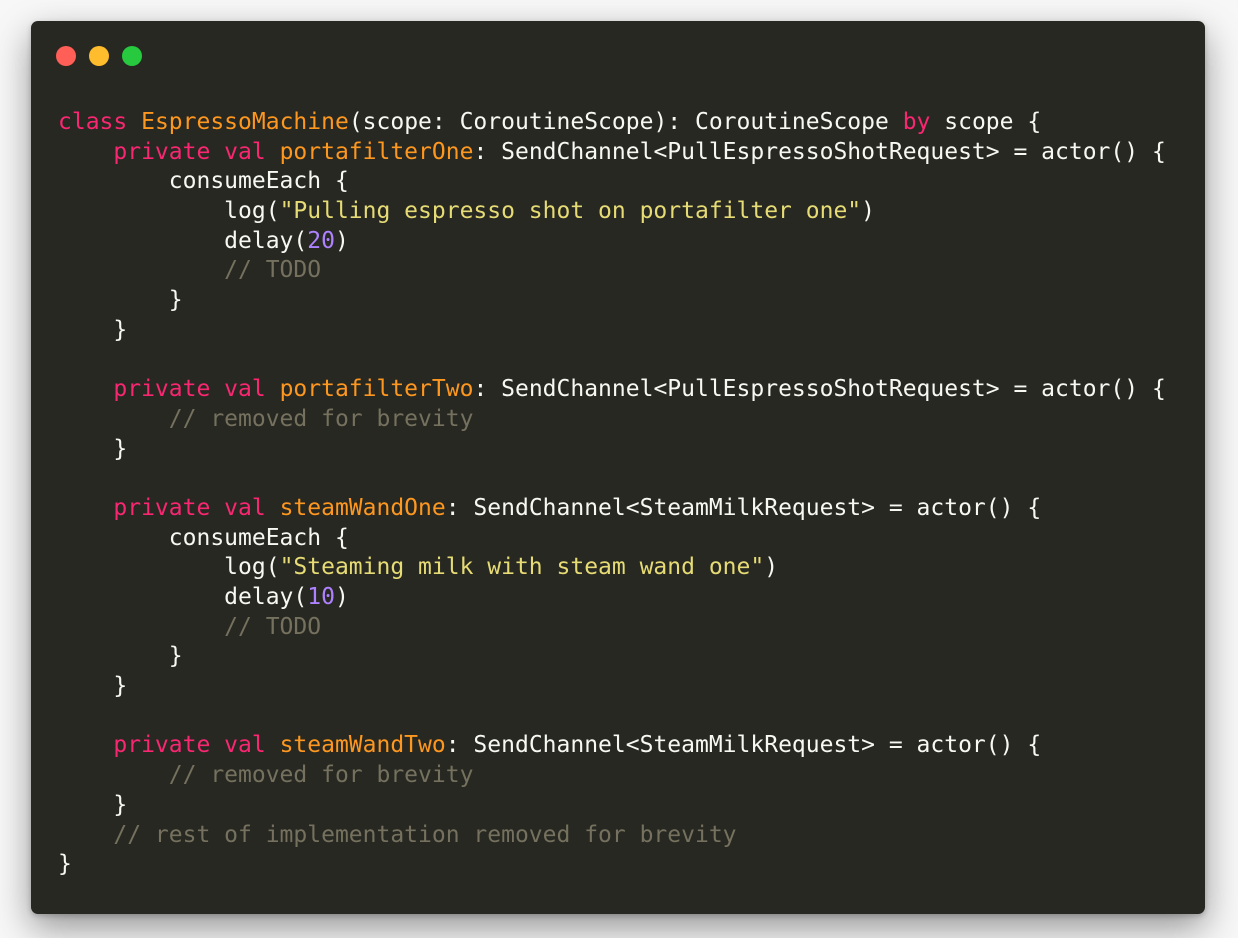 The width and height of the screenshot is (1238, 938). What do you see at coordinates (321, 240) in the screenshot?
I see `code-token: 20` at bounding box center [321, 240].